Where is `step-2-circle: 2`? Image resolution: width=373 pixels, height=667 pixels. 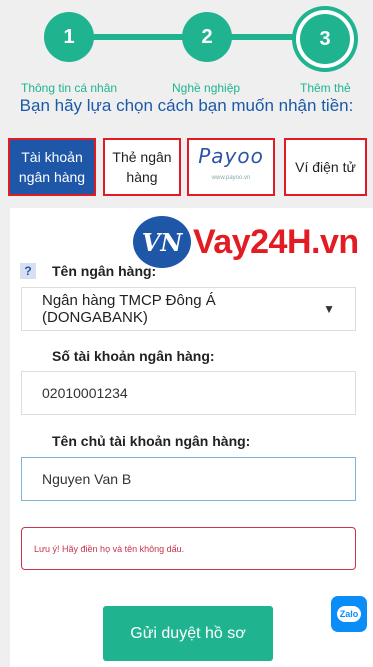
step-2-circle: 2 is located at coordinates (207, 37).